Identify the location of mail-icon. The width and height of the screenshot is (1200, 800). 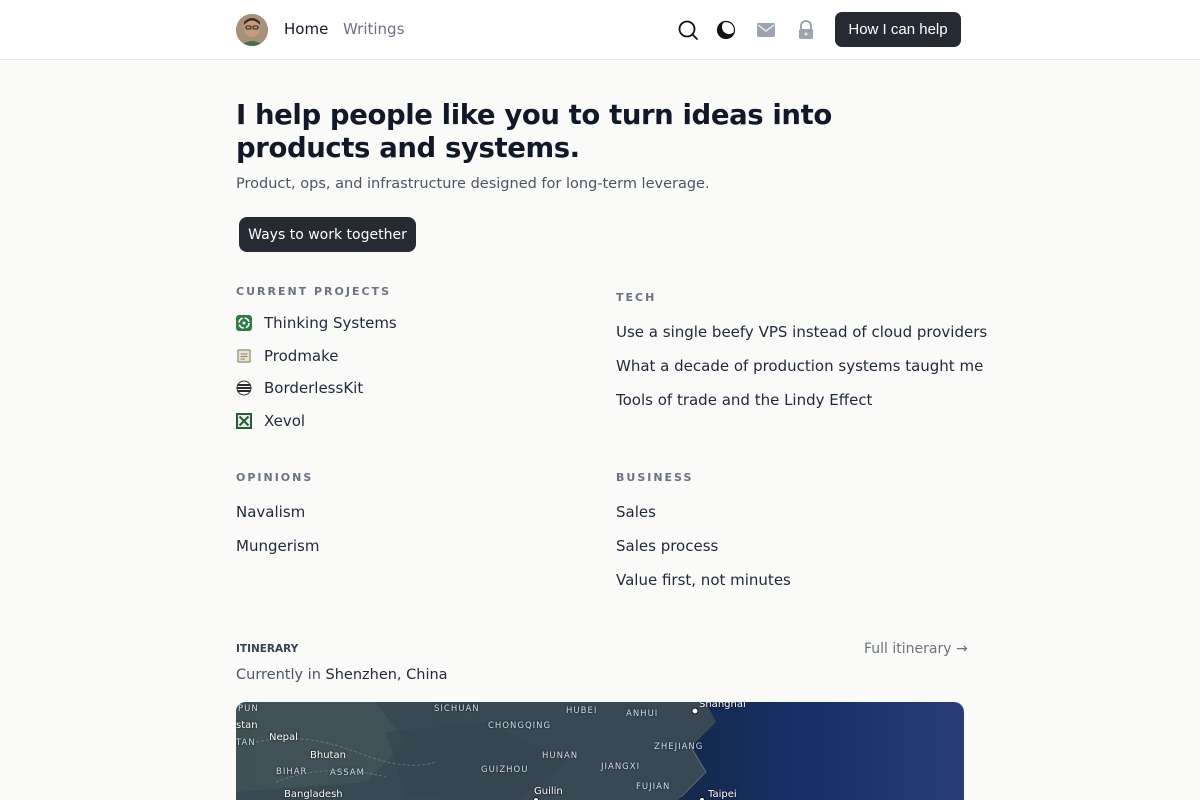
(766, 30).